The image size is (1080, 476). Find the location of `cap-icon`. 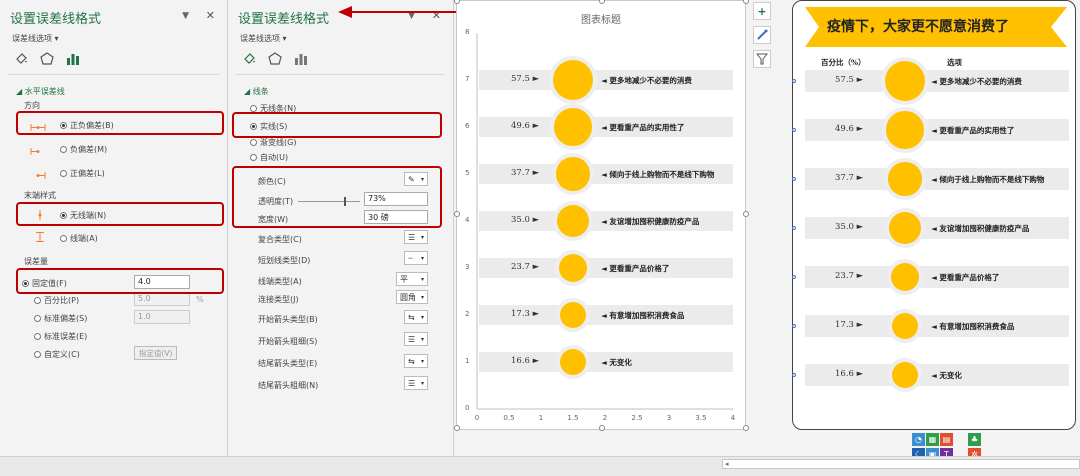

cap-icon is located at coordinates (40, 237).